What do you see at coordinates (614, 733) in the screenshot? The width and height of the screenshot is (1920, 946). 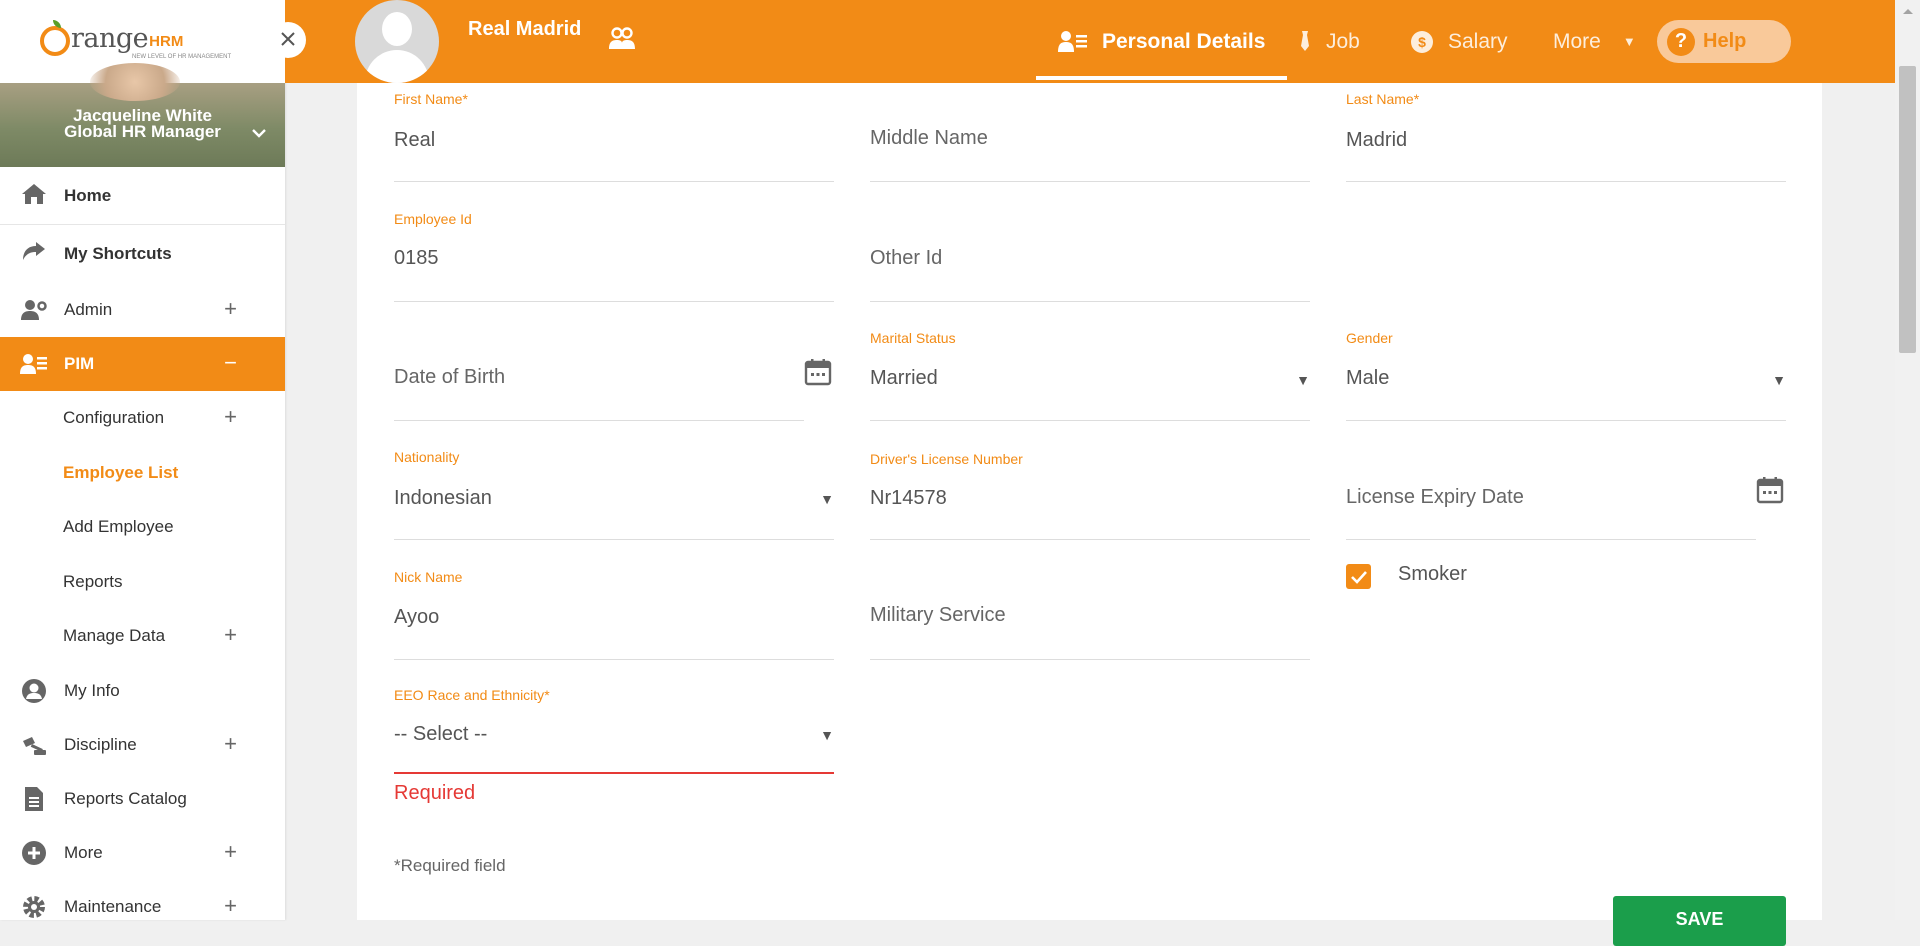 I see `eeo-race-field: EEO Race and Ethnicity* -- Select -- ▼` at bounding box center [614, 733].